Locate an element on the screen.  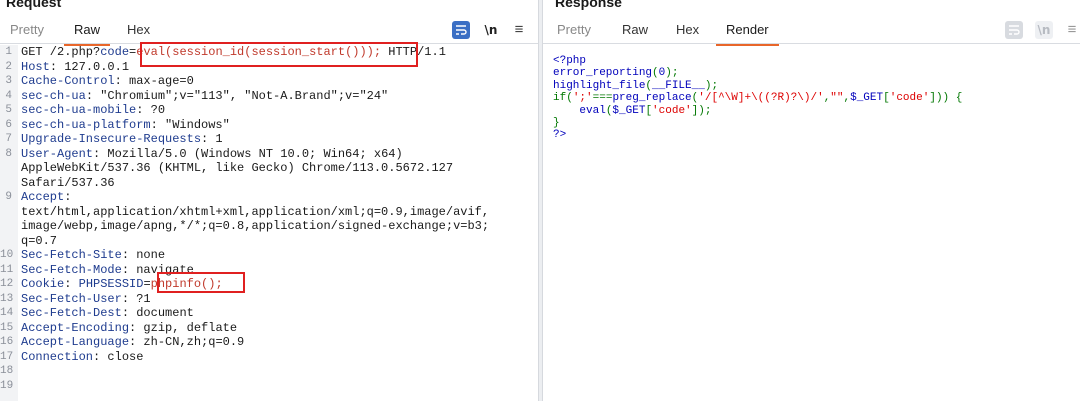
token: === is located at coordinates (602, 98).